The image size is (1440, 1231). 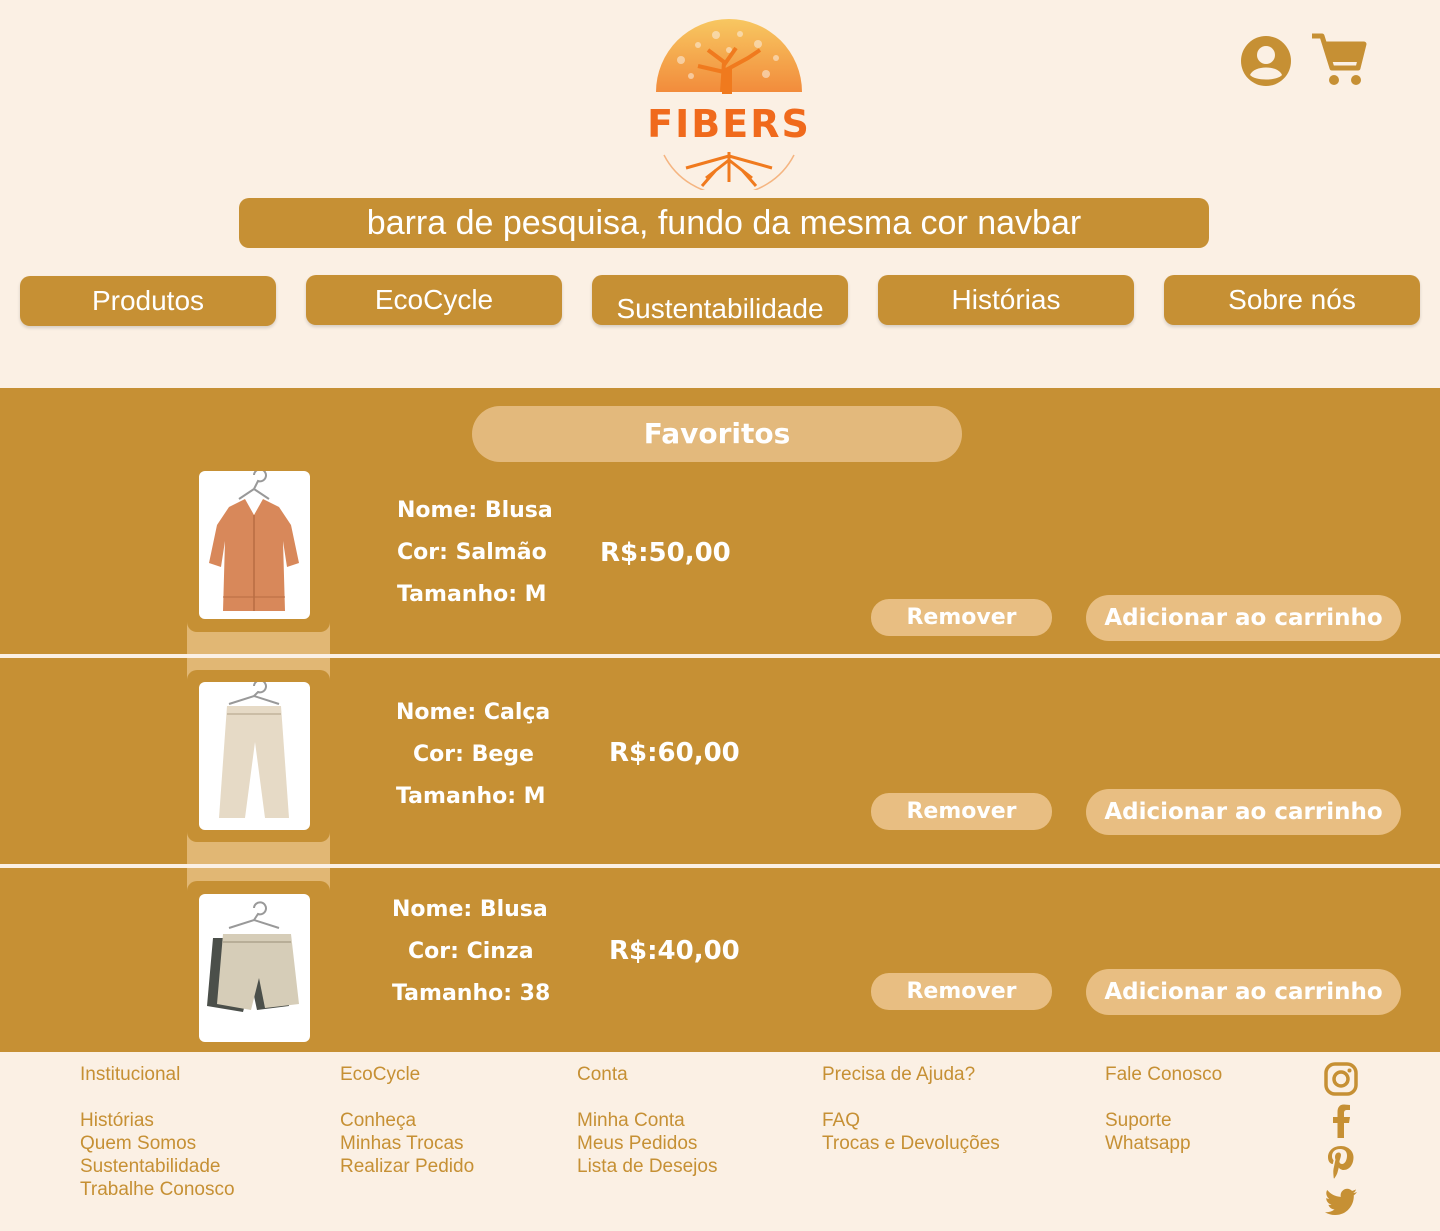 I want to click on nav-historias: Histórias, so click(x=1006, y=300).